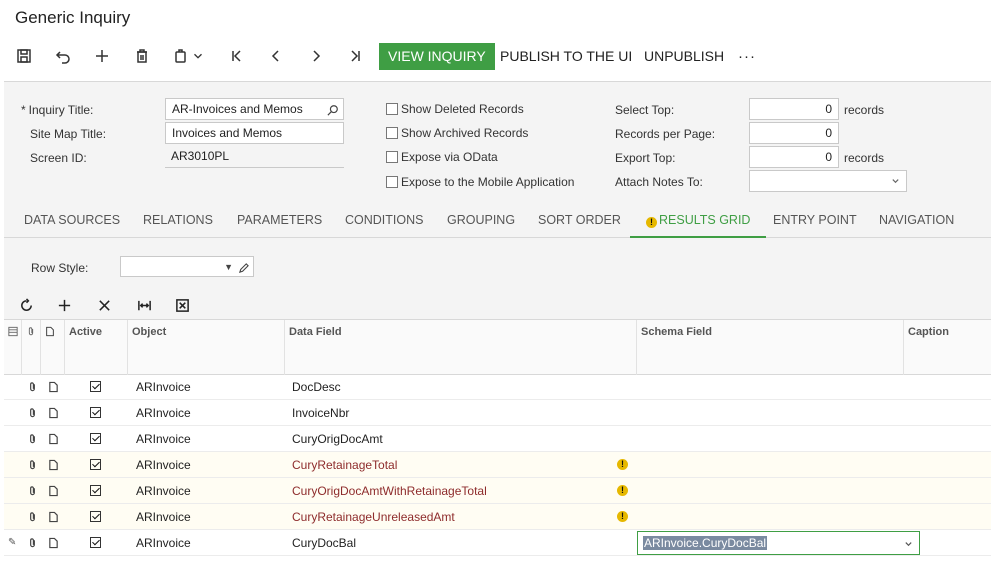  I want to click on table-row: ARInvoice CuryRetainageUnreleasedAmt!, so click(497, 517).